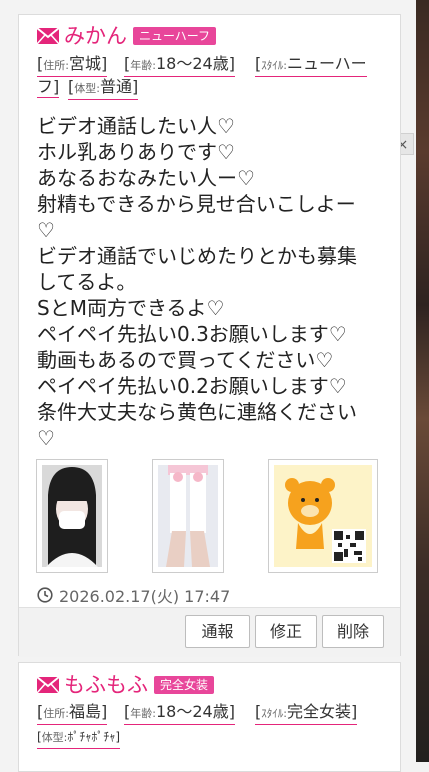  Describe the element at coordinates (72, 65) in the screenshot. I see `attr-address: [住所:宮城]` at that location.